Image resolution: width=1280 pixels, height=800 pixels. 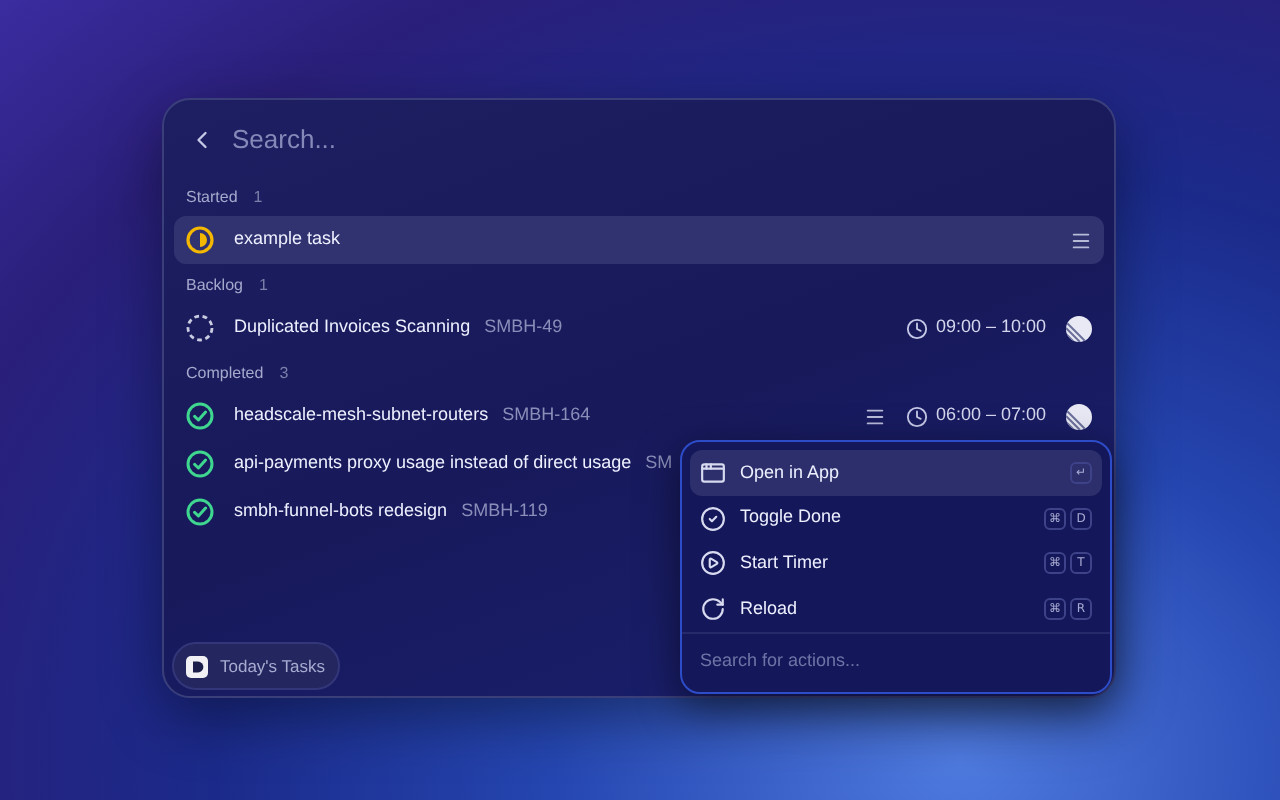 I want to click on task-title: headscale-mesh-subnet-routers, so click(x=361, y=415).